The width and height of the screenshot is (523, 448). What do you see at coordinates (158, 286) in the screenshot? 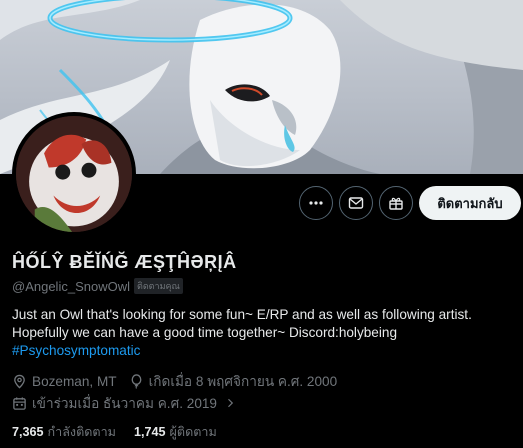
I see `follows-you-badge: ติดตามคุณ` at bounding box center [158, 286].